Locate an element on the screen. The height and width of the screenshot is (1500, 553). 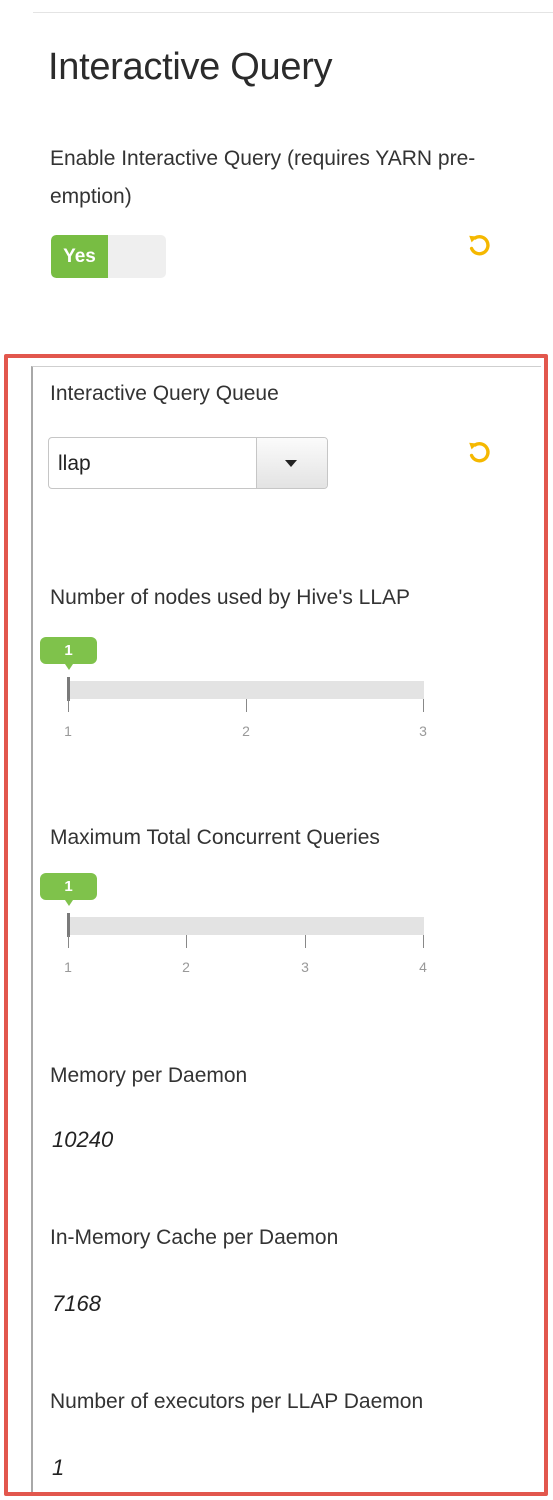
nodes-label: Number of nodes used by Hive's LLAP is located at coordinates (230, 597).